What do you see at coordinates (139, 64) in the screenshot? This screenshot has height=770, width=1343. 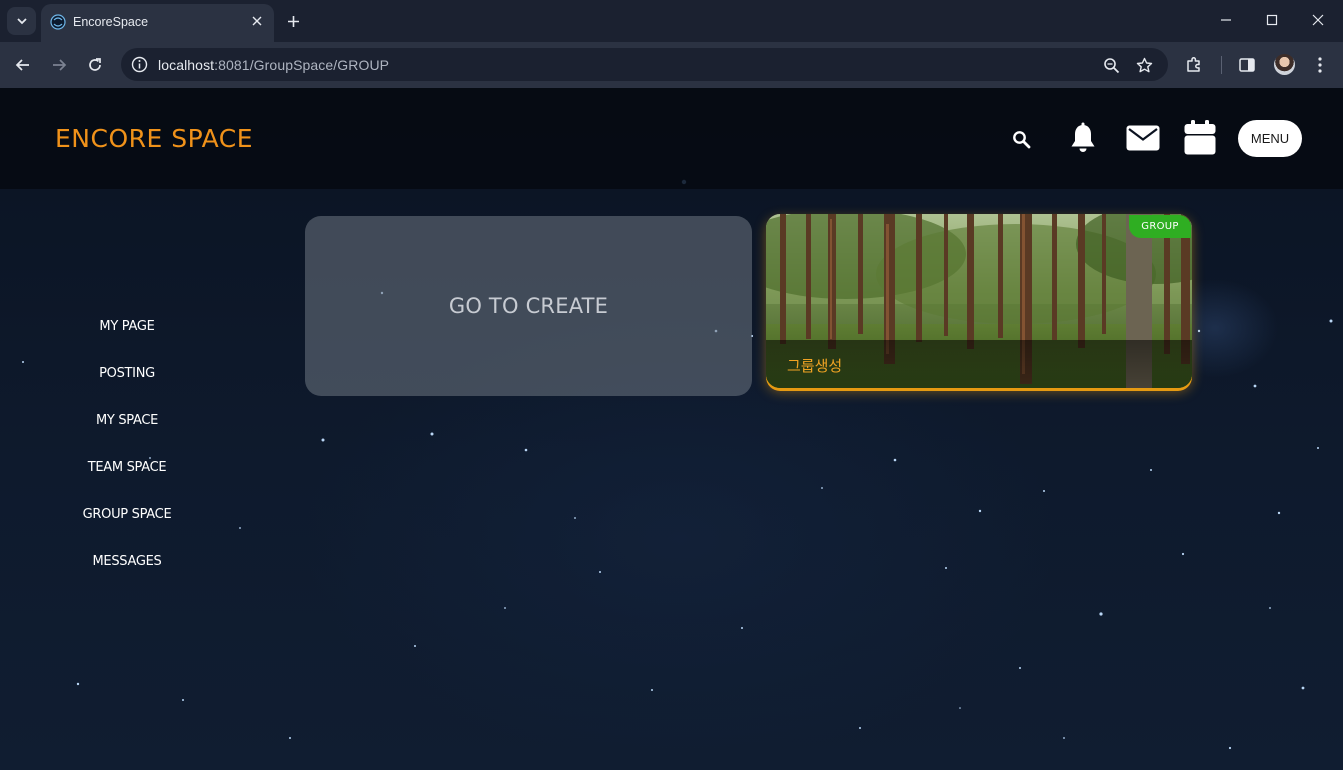 I see `info-icon` at bounding box center [139, 64].